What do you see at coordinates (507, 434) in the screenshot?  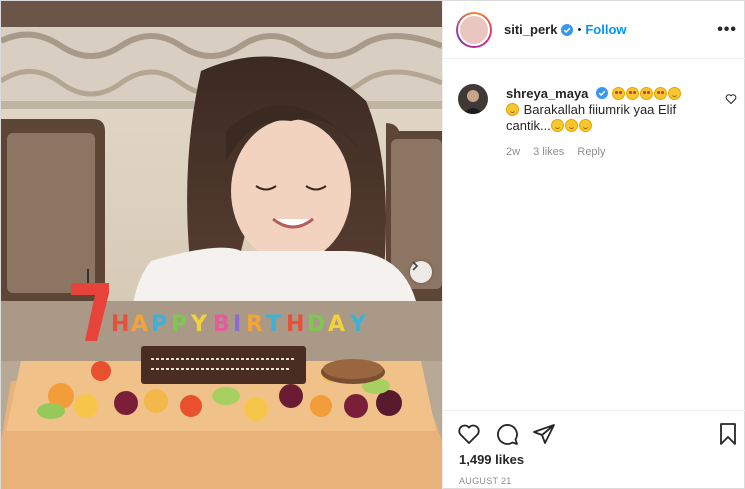 I see `comment-icon` at bounding box center [507, 434].